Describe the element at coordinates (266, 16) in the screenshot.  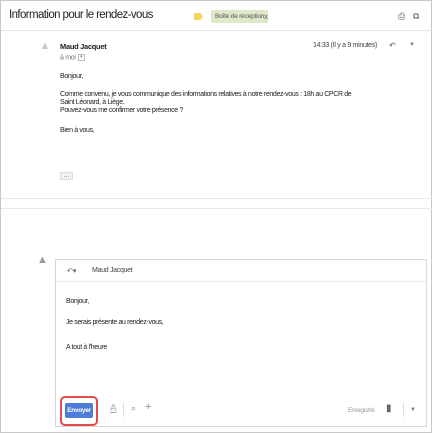
I see `label-remove-icon: x` at that location.